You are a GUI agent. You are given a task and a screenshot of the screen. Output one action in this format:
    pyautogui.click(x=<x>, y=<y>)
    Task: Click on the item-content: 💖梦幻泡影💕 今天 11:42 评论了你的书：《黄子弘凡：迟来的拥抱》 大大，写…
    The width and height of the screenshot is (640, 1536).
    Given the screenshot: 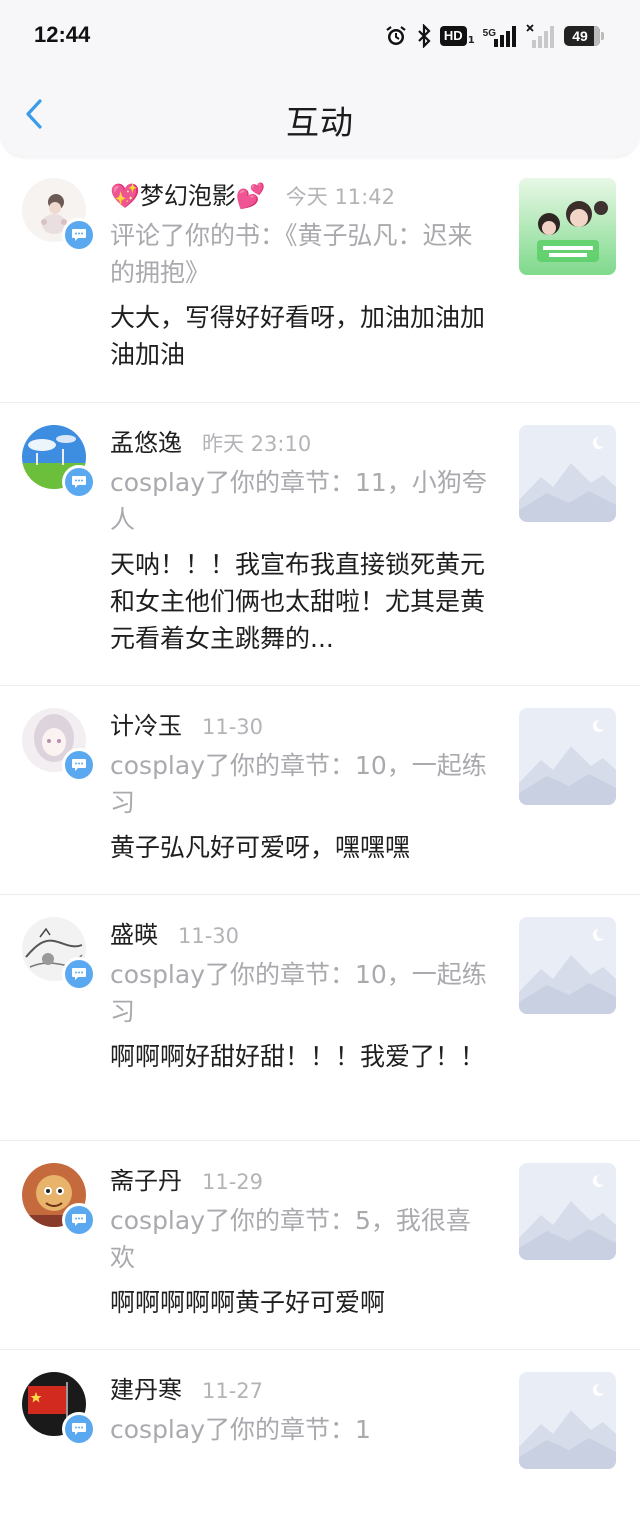 What is the action you would take?
    pyautogui.click(x=300, y=275)
    